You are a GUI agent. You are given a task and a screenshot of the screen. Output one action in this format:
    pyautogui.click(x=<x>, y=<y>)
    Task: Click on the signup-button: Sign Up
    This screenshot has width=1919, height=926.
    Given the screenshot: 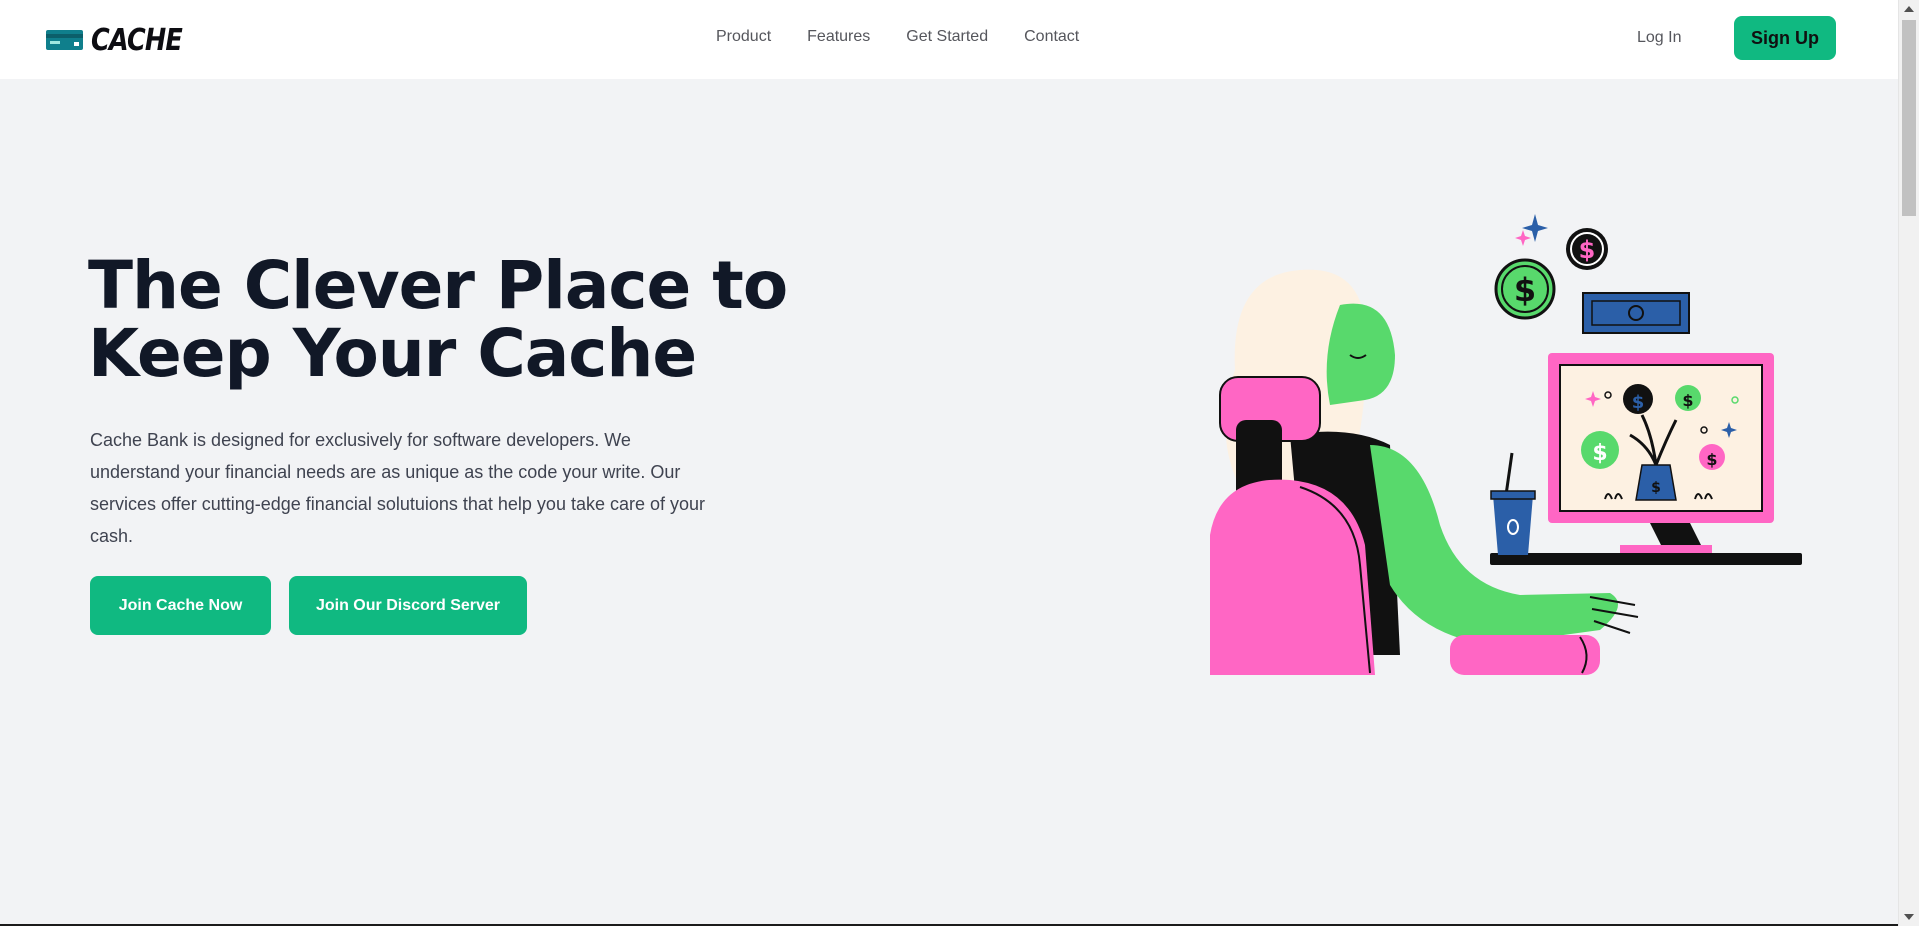 What is the action you would take?
    pyautogui.click(x=1785, y=38)
    